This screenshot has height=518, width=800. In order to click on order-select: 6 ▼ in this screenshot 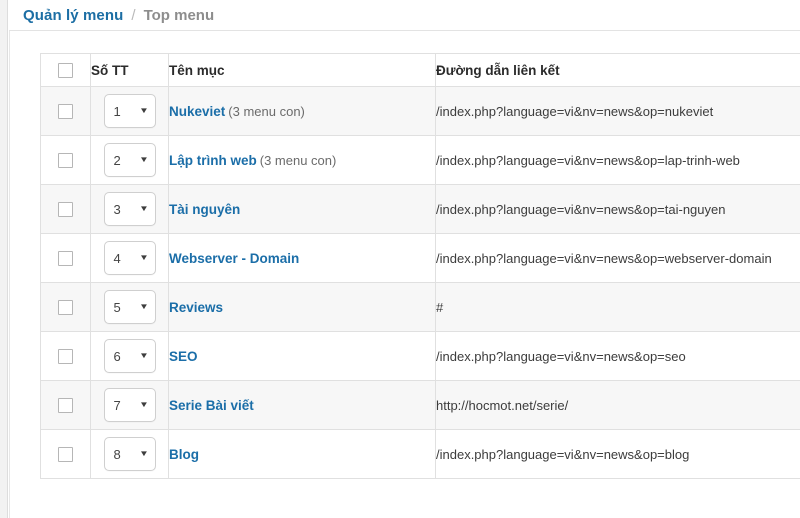, I will do `click(129, 356)`.